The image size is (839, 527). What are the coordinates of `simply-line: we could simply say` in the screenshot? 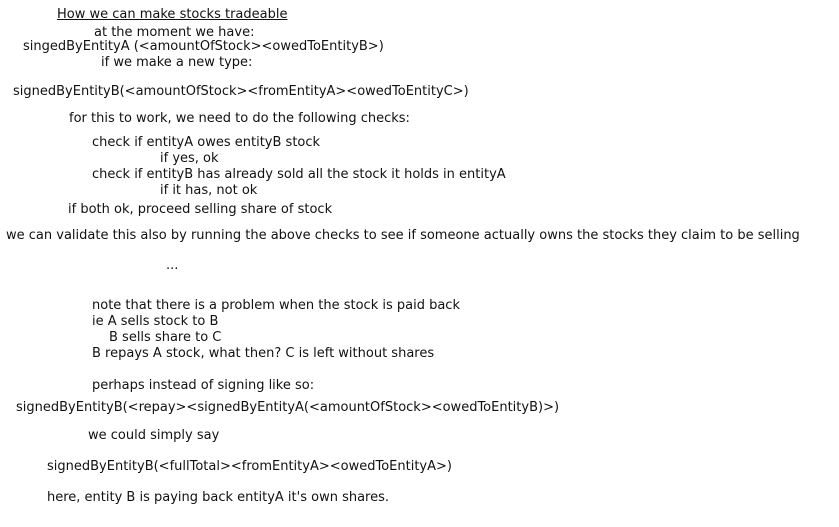 It's located at (154, 435).